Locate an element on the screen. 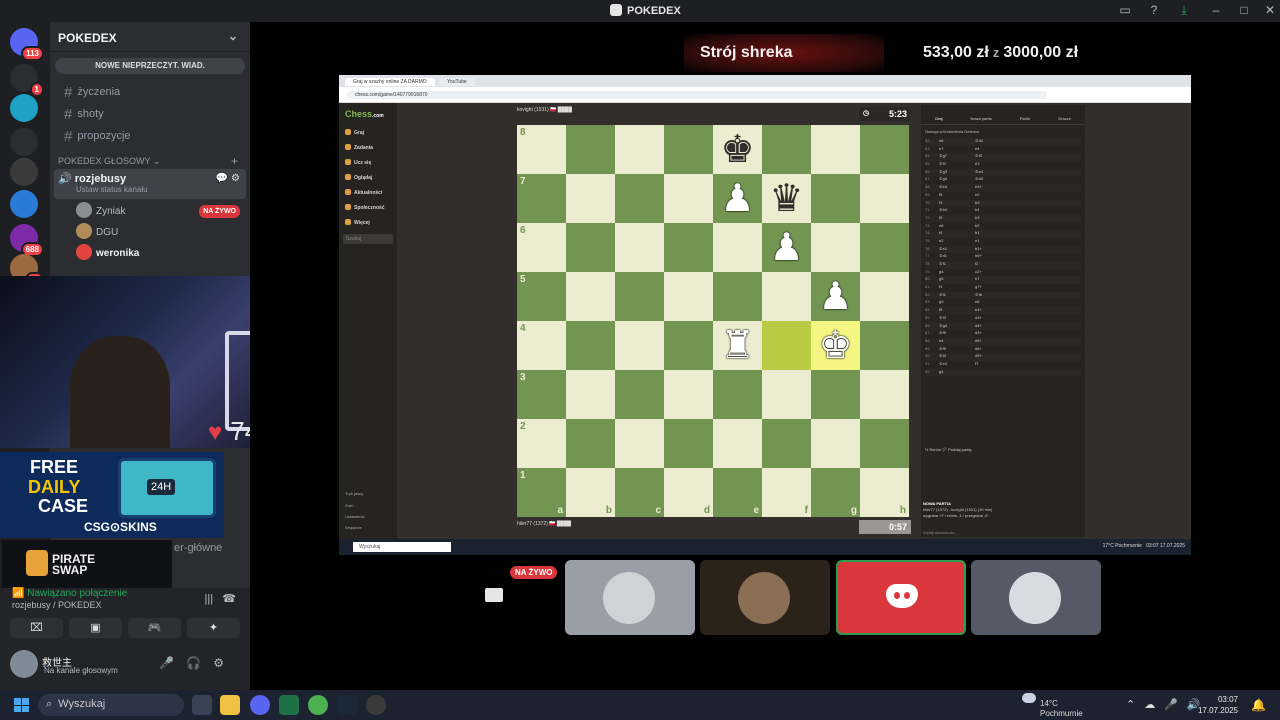  move-san: b4 is located at coordinates (993, 211).